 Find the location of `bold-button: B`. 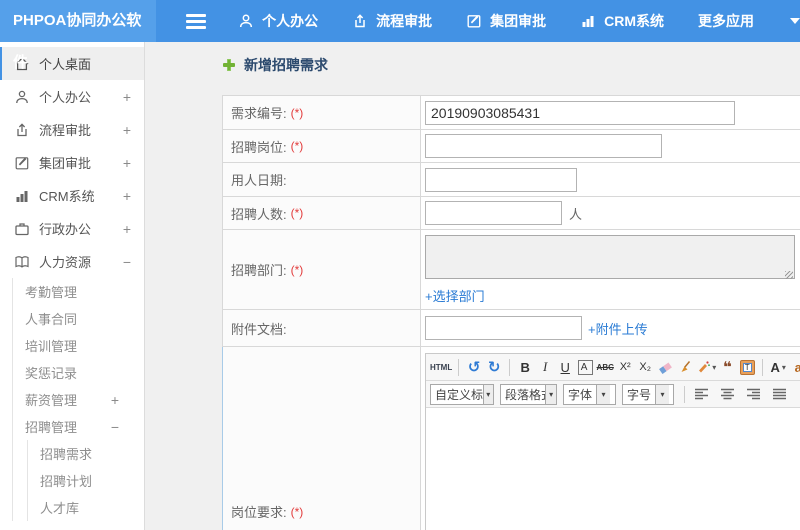

bold-button: B is located at coordinates (525, 367).